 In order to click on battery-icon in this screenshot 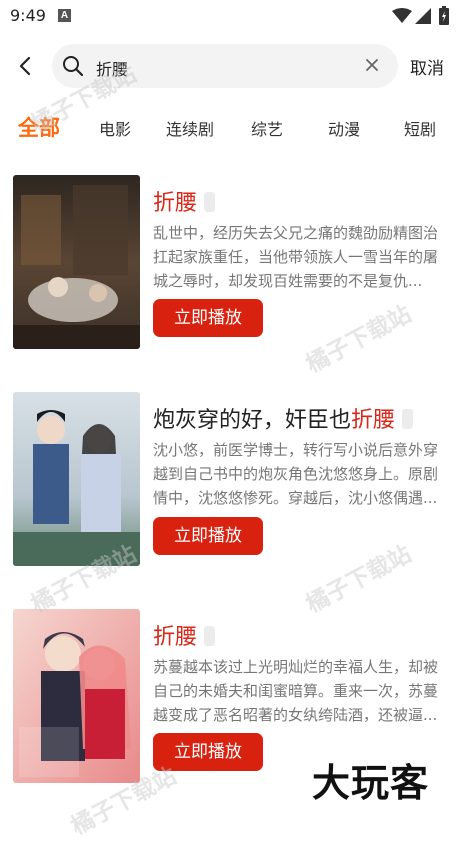, I will do `click(444, 15)`.